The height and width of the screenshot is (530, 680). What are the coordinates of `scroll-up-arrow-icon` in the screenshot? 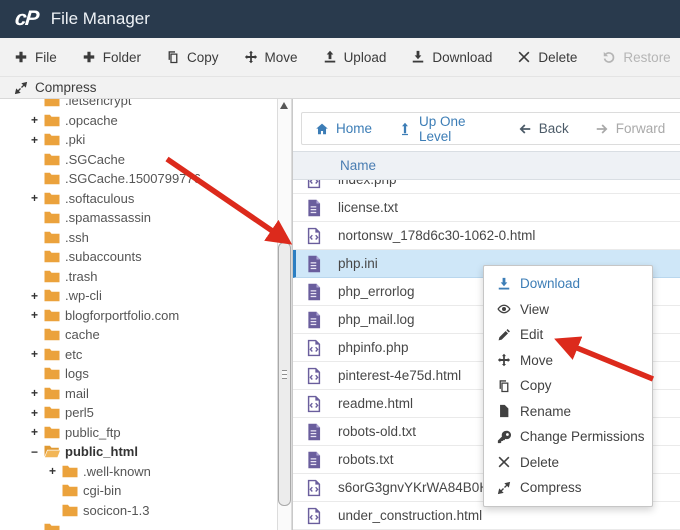 It's located at (284, 105).